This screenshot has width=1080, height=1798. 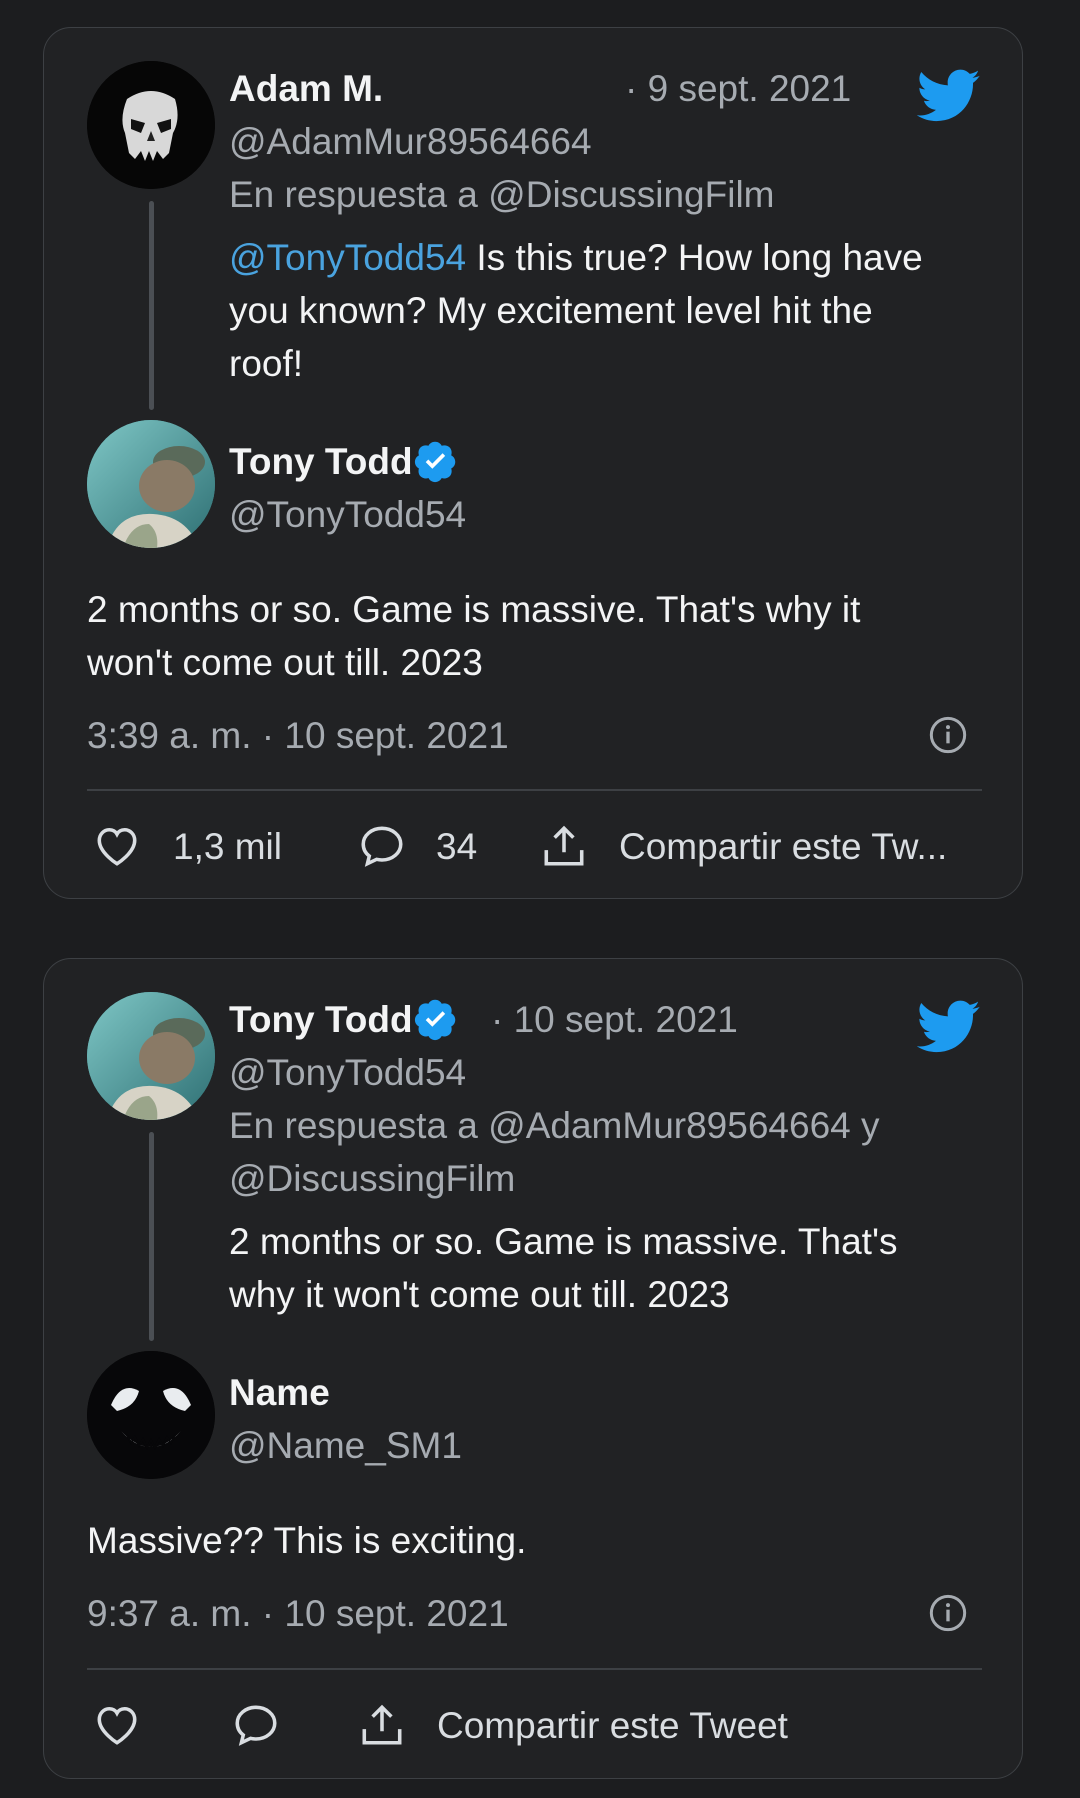 What do you see at coordinates (563, 1241) in the screenshot?
I see `tweet-body-line: 2 months or so. Game is massive. That's` at bounding box center [563, 1241].